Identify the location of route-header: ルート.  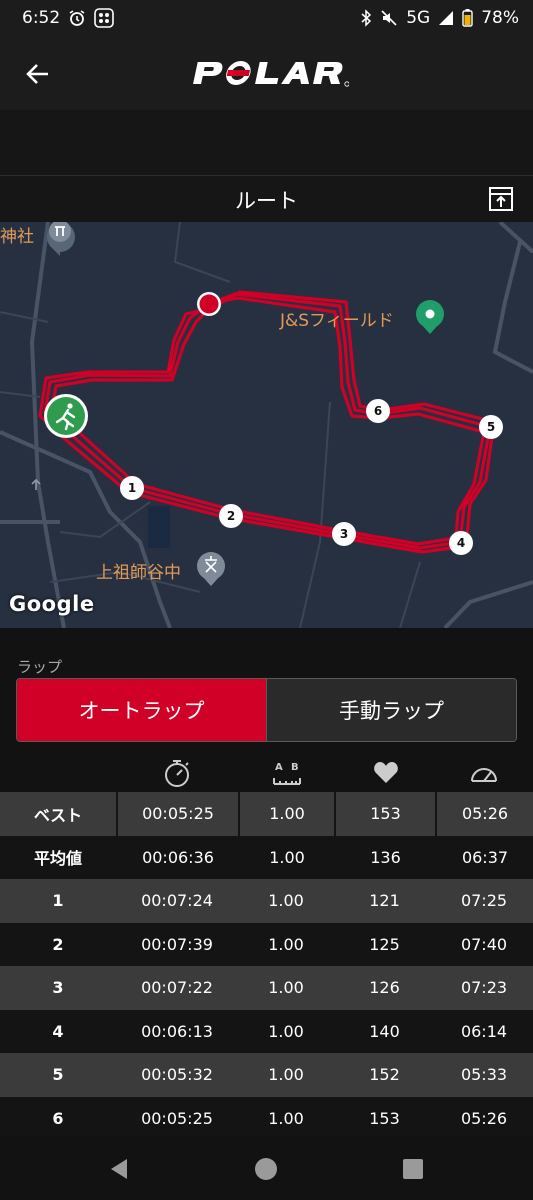
(266, 199).